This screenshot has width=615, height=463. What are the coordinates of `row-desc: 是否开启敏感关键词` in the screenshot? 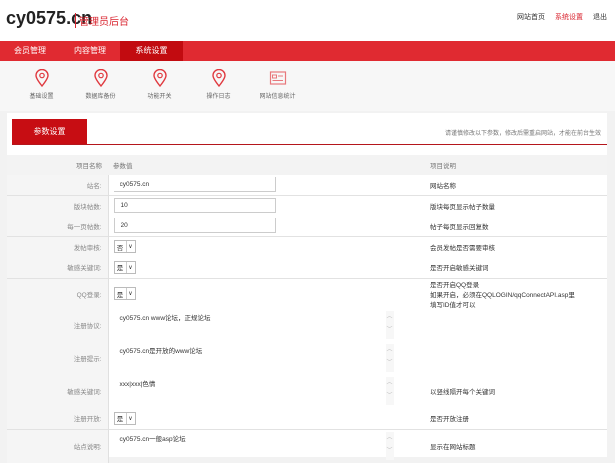 It's located at (459, 269).